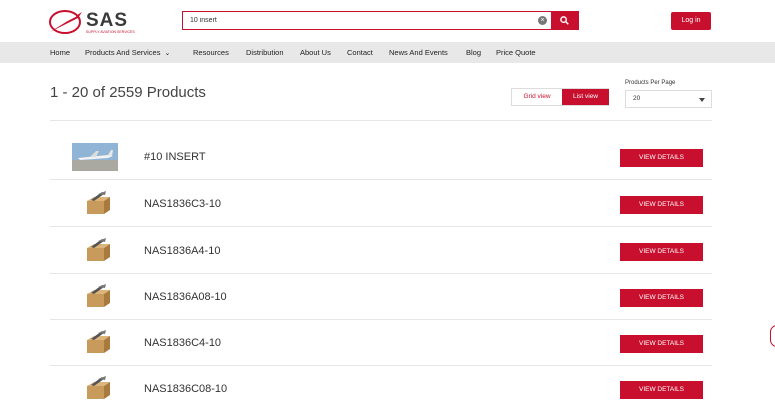 This screenshot has height=407, width=775. What do you see at coordinates (95, 157) in the screenshot?
I see `aircraft-photo` at bounding box center [95, 157].